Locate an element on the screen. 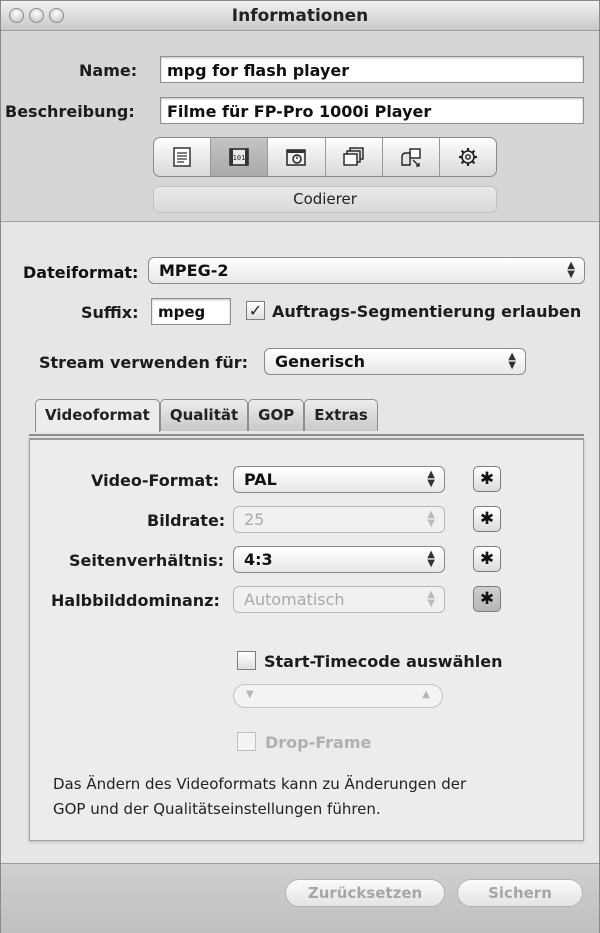  inspector-pane-selector: 101 is located at coordinates (325, 157).